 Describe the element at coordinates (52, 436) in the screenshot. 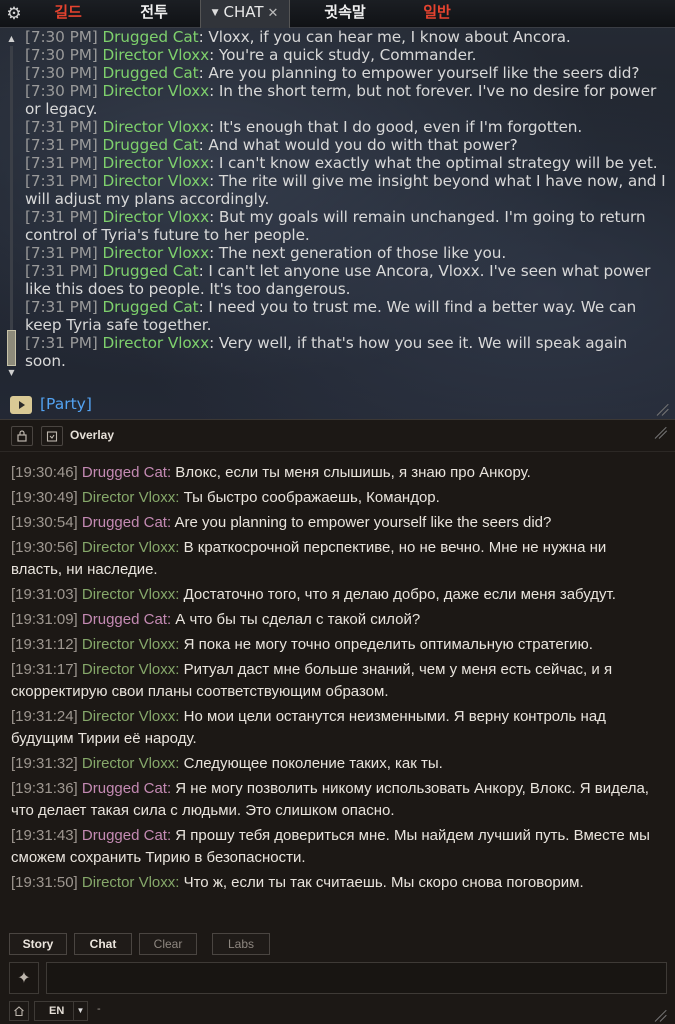

I see `alarm-clock-icon` at that location.